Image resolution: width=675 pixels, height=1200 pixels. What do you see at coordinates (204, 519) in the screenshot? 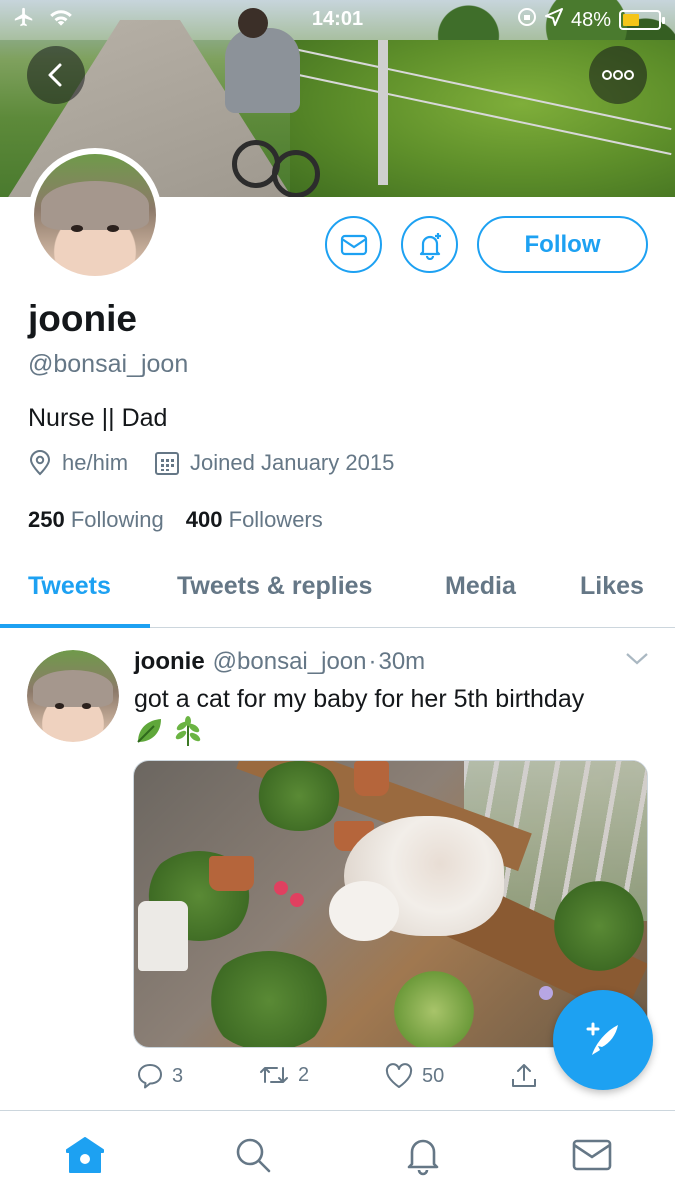
I see `followers-count: 400` at bounding box center [204, 519].